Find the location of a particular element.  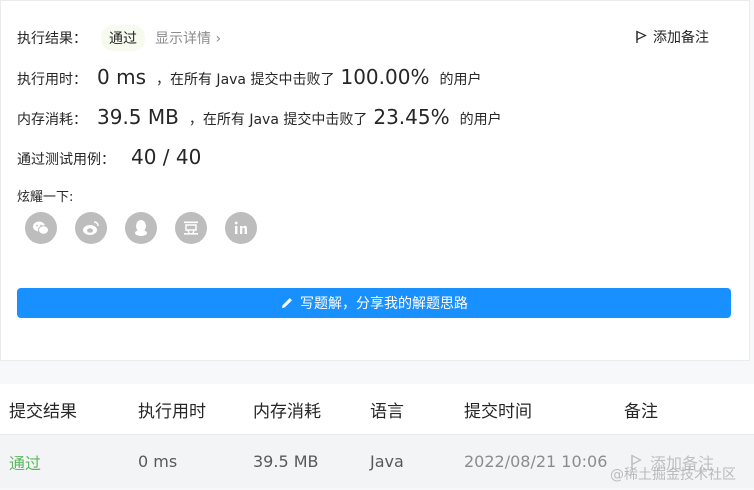

result-label: 执行结果： is located at coordinates (52, 39).